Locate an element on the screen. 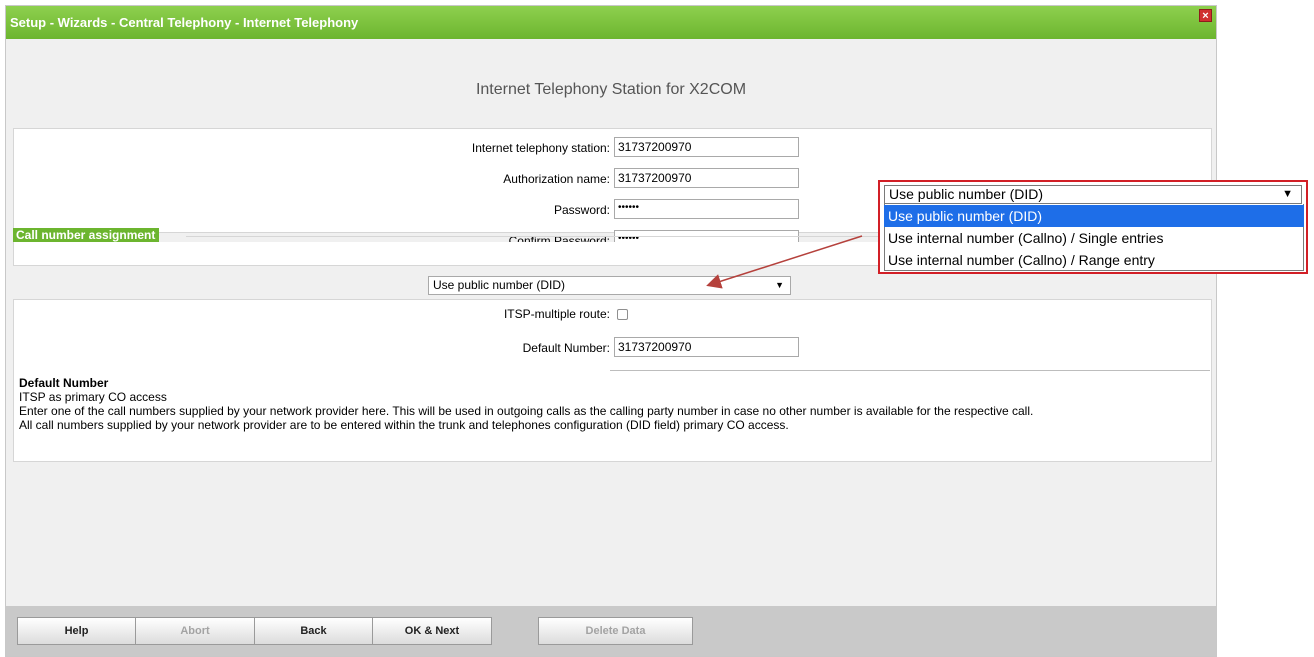  callout-select-value: Use public number (DID) is located at coordinates (966, 194).